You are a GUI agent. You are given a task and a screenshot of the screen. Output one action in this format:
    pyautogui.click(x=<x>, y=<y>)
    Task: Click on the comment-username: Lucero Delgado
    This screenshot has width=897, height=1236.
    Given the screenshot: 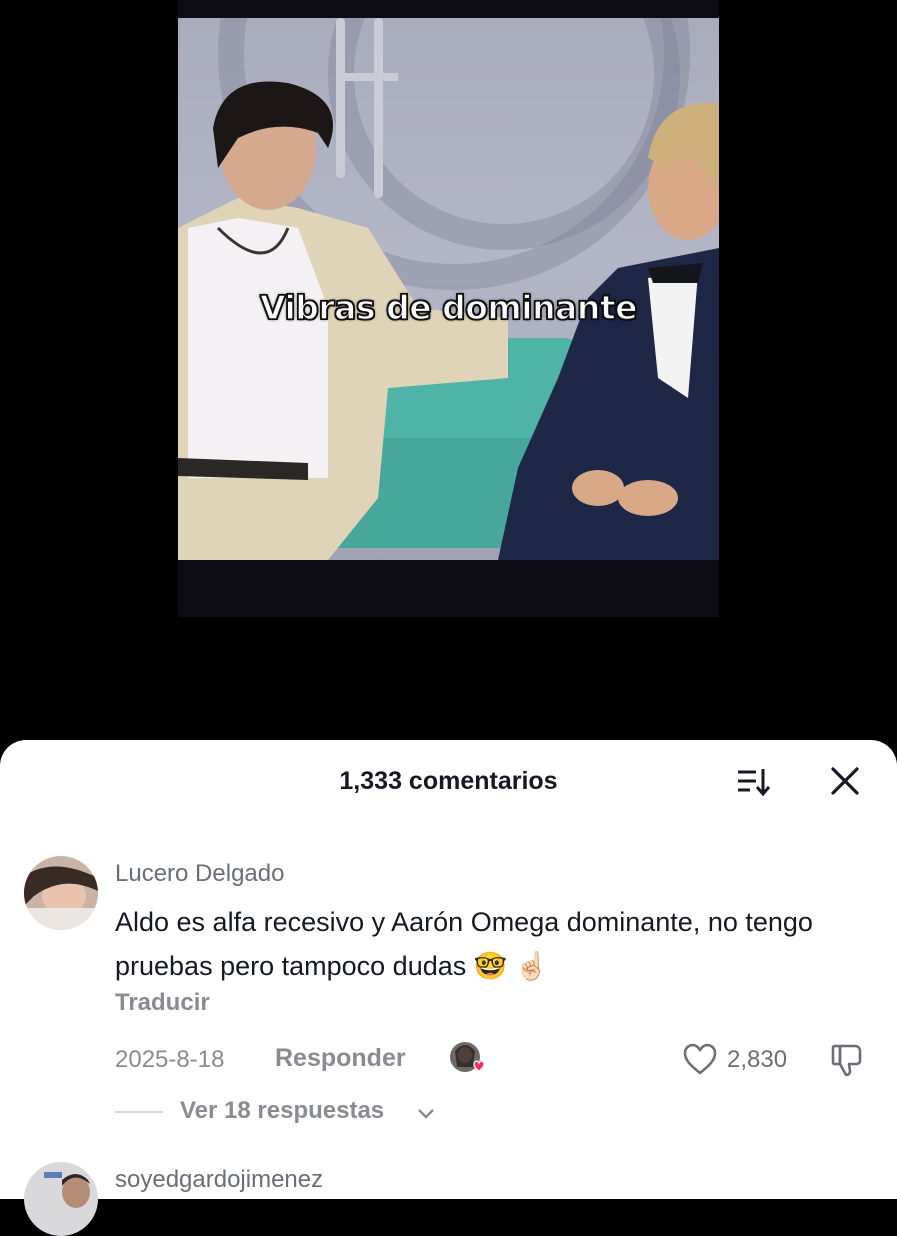 What is the action you would take?
    pyautogui.click(x=199, y=874)
    